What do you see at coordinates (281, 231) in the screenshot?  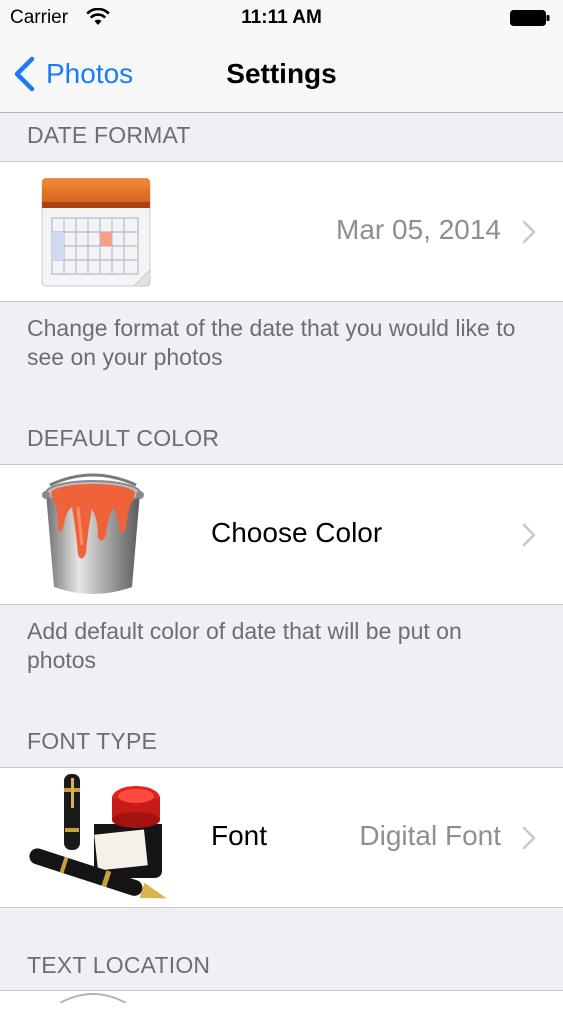 I see `date-format-cell: Mar 05, 2014` at bounding box center [281, 231].